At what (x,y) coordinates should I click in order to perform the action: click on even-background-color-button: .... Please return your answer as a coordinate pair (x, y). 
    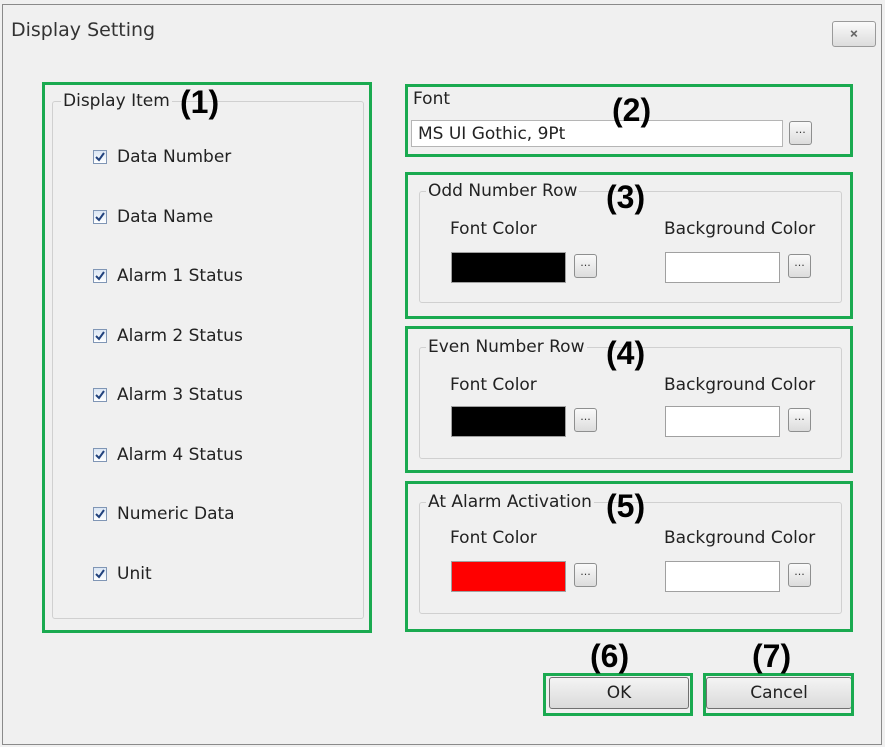
    Looking at the image, I should click on (799, 420).